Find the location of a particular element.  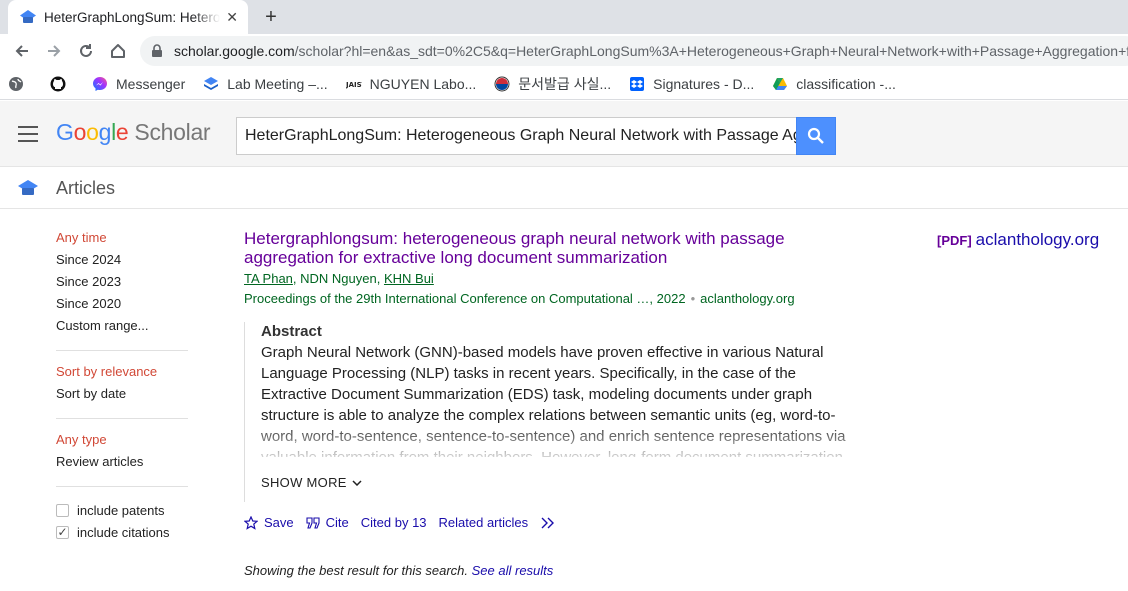

new-tab-button: + is located at coordinates (271, 17).